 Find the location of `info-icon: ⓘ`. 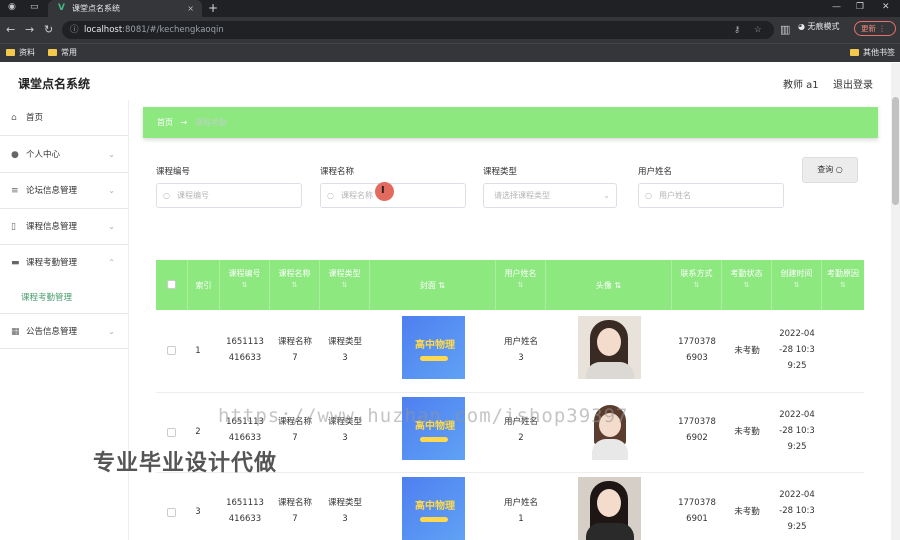

info-icon: ⓘ is located at coordinates (74, 30).